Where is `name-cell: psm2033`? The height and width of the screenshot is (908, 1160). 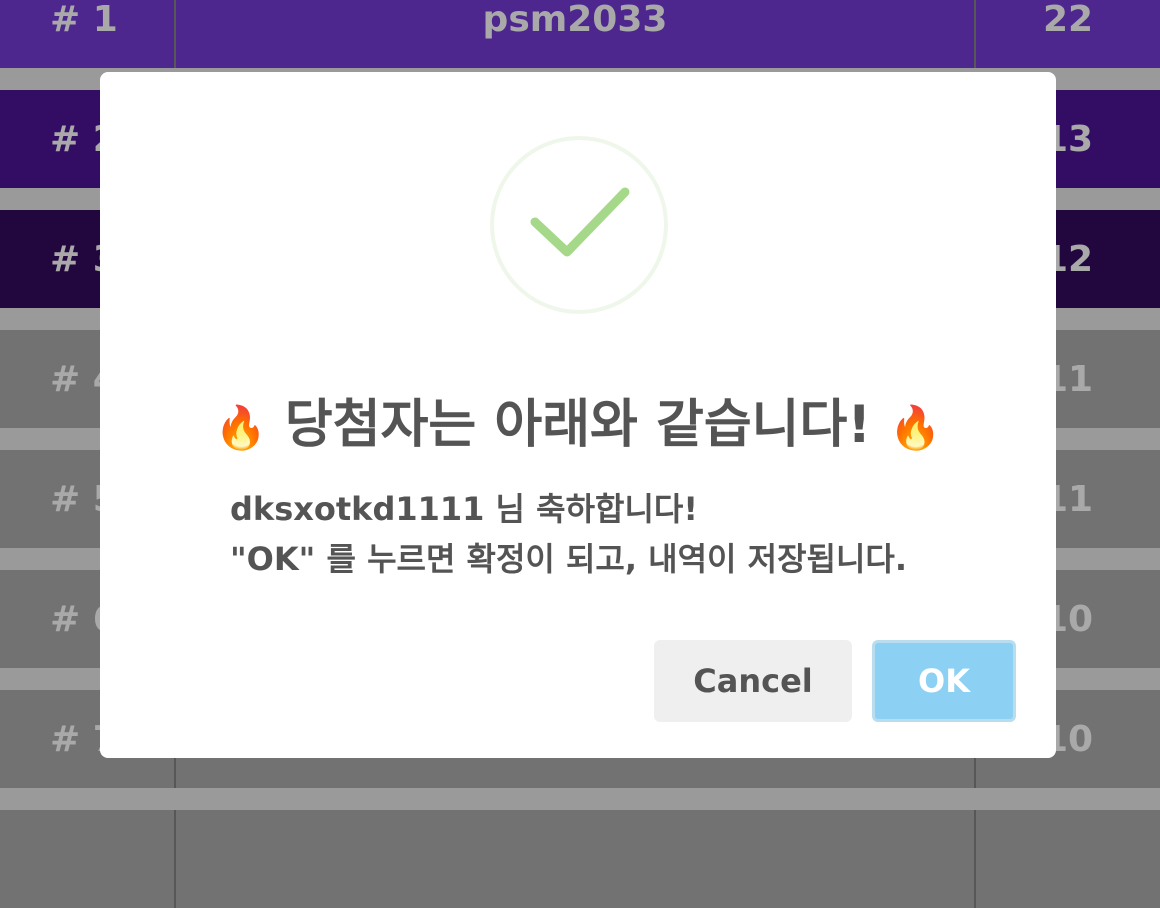 name-cell: psm2033 is located at coordinates (576, 34).